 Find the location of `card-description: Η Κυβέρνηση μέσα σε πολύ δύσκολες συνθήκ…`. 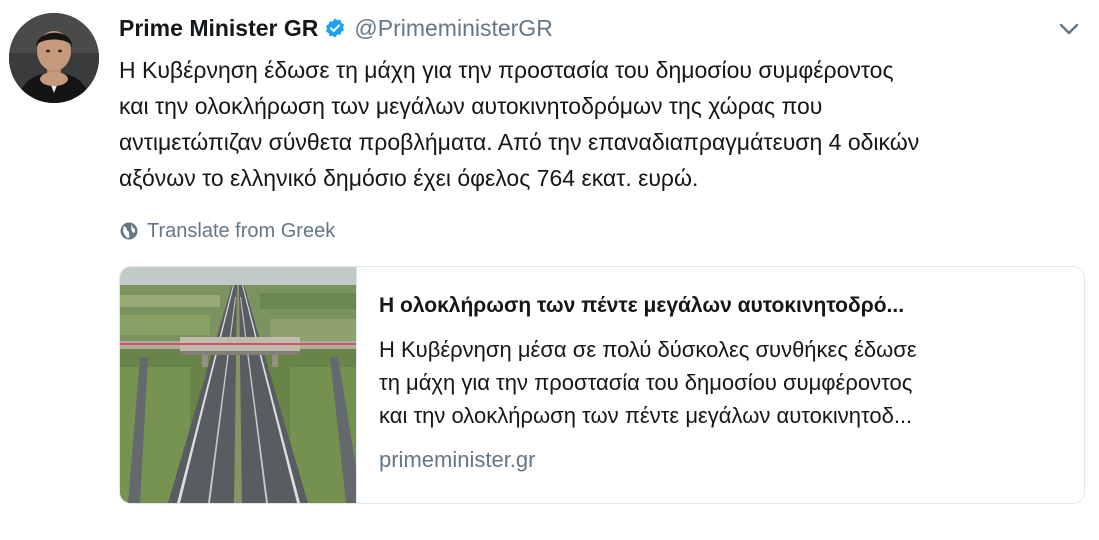

card-description: Η Κυβέρνηση μέσα σε πολύ δύσκολες συνθήκ… is located at coordinates (724, 382).